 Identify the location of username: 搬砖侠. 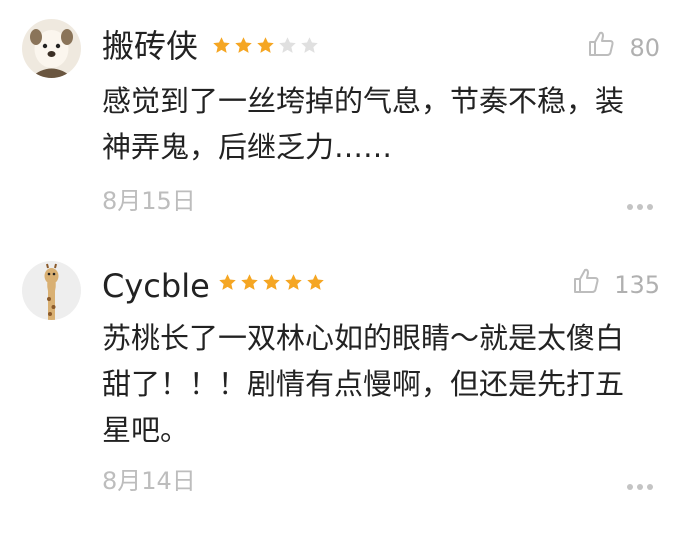
(150, 46).